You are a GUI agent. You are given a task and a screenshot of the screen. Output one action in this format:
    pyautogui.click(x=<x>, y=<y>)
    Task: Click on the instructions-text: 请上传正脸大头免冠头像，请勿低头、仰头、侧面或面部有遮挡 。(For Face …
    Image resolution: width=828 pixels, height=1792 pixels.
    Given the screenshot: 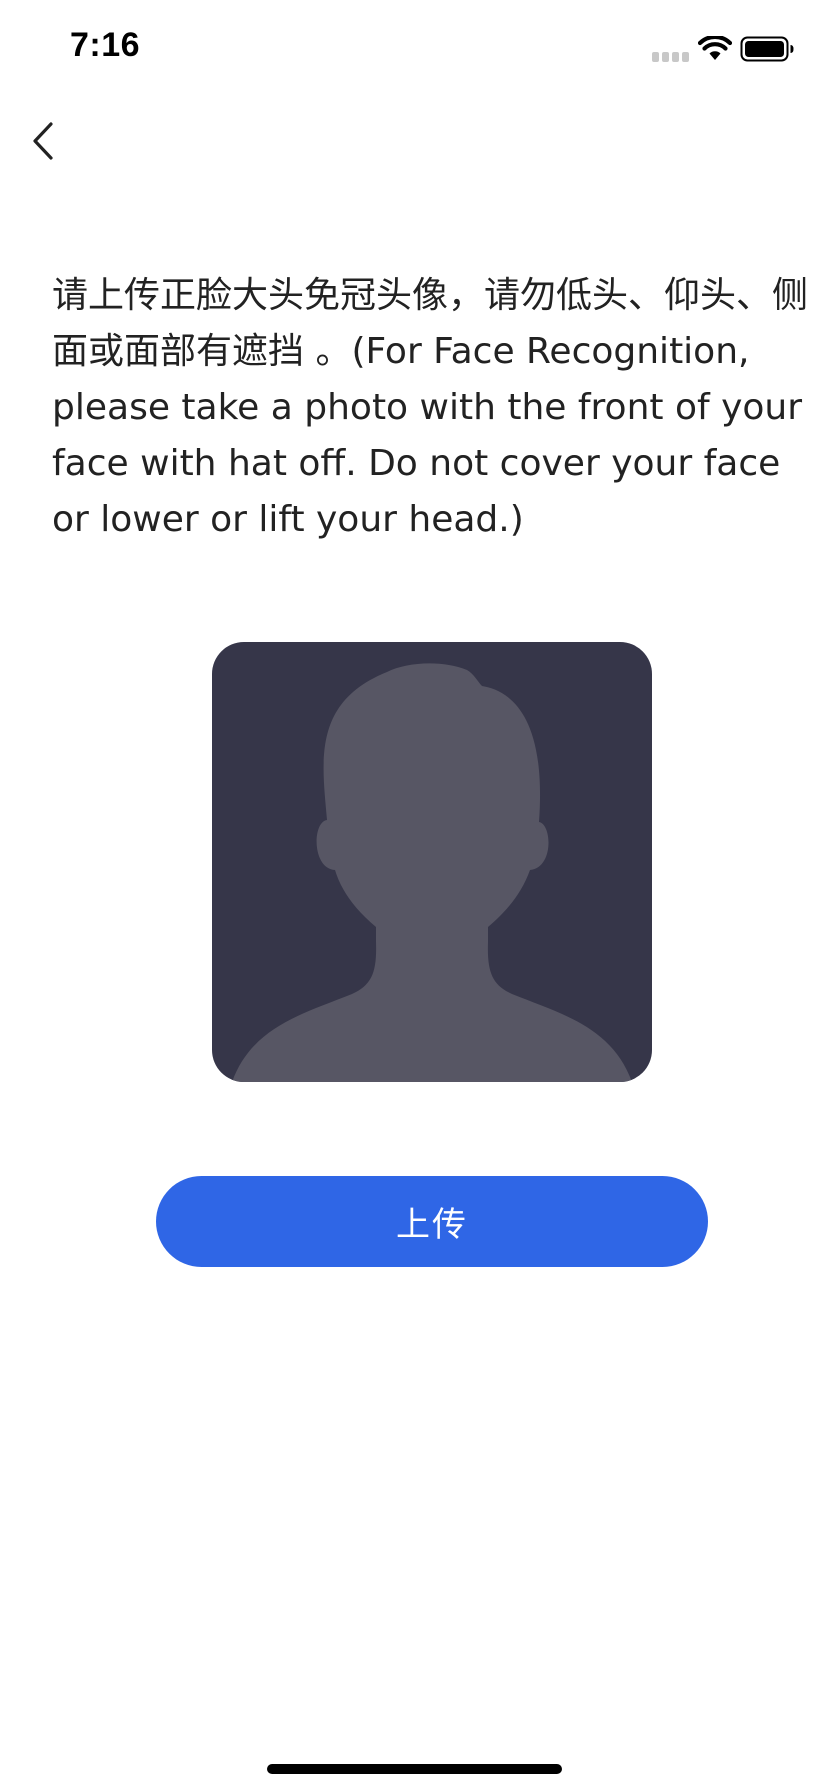 What is the action you would take?
    pyautogui.click(x=430, y=407)
    